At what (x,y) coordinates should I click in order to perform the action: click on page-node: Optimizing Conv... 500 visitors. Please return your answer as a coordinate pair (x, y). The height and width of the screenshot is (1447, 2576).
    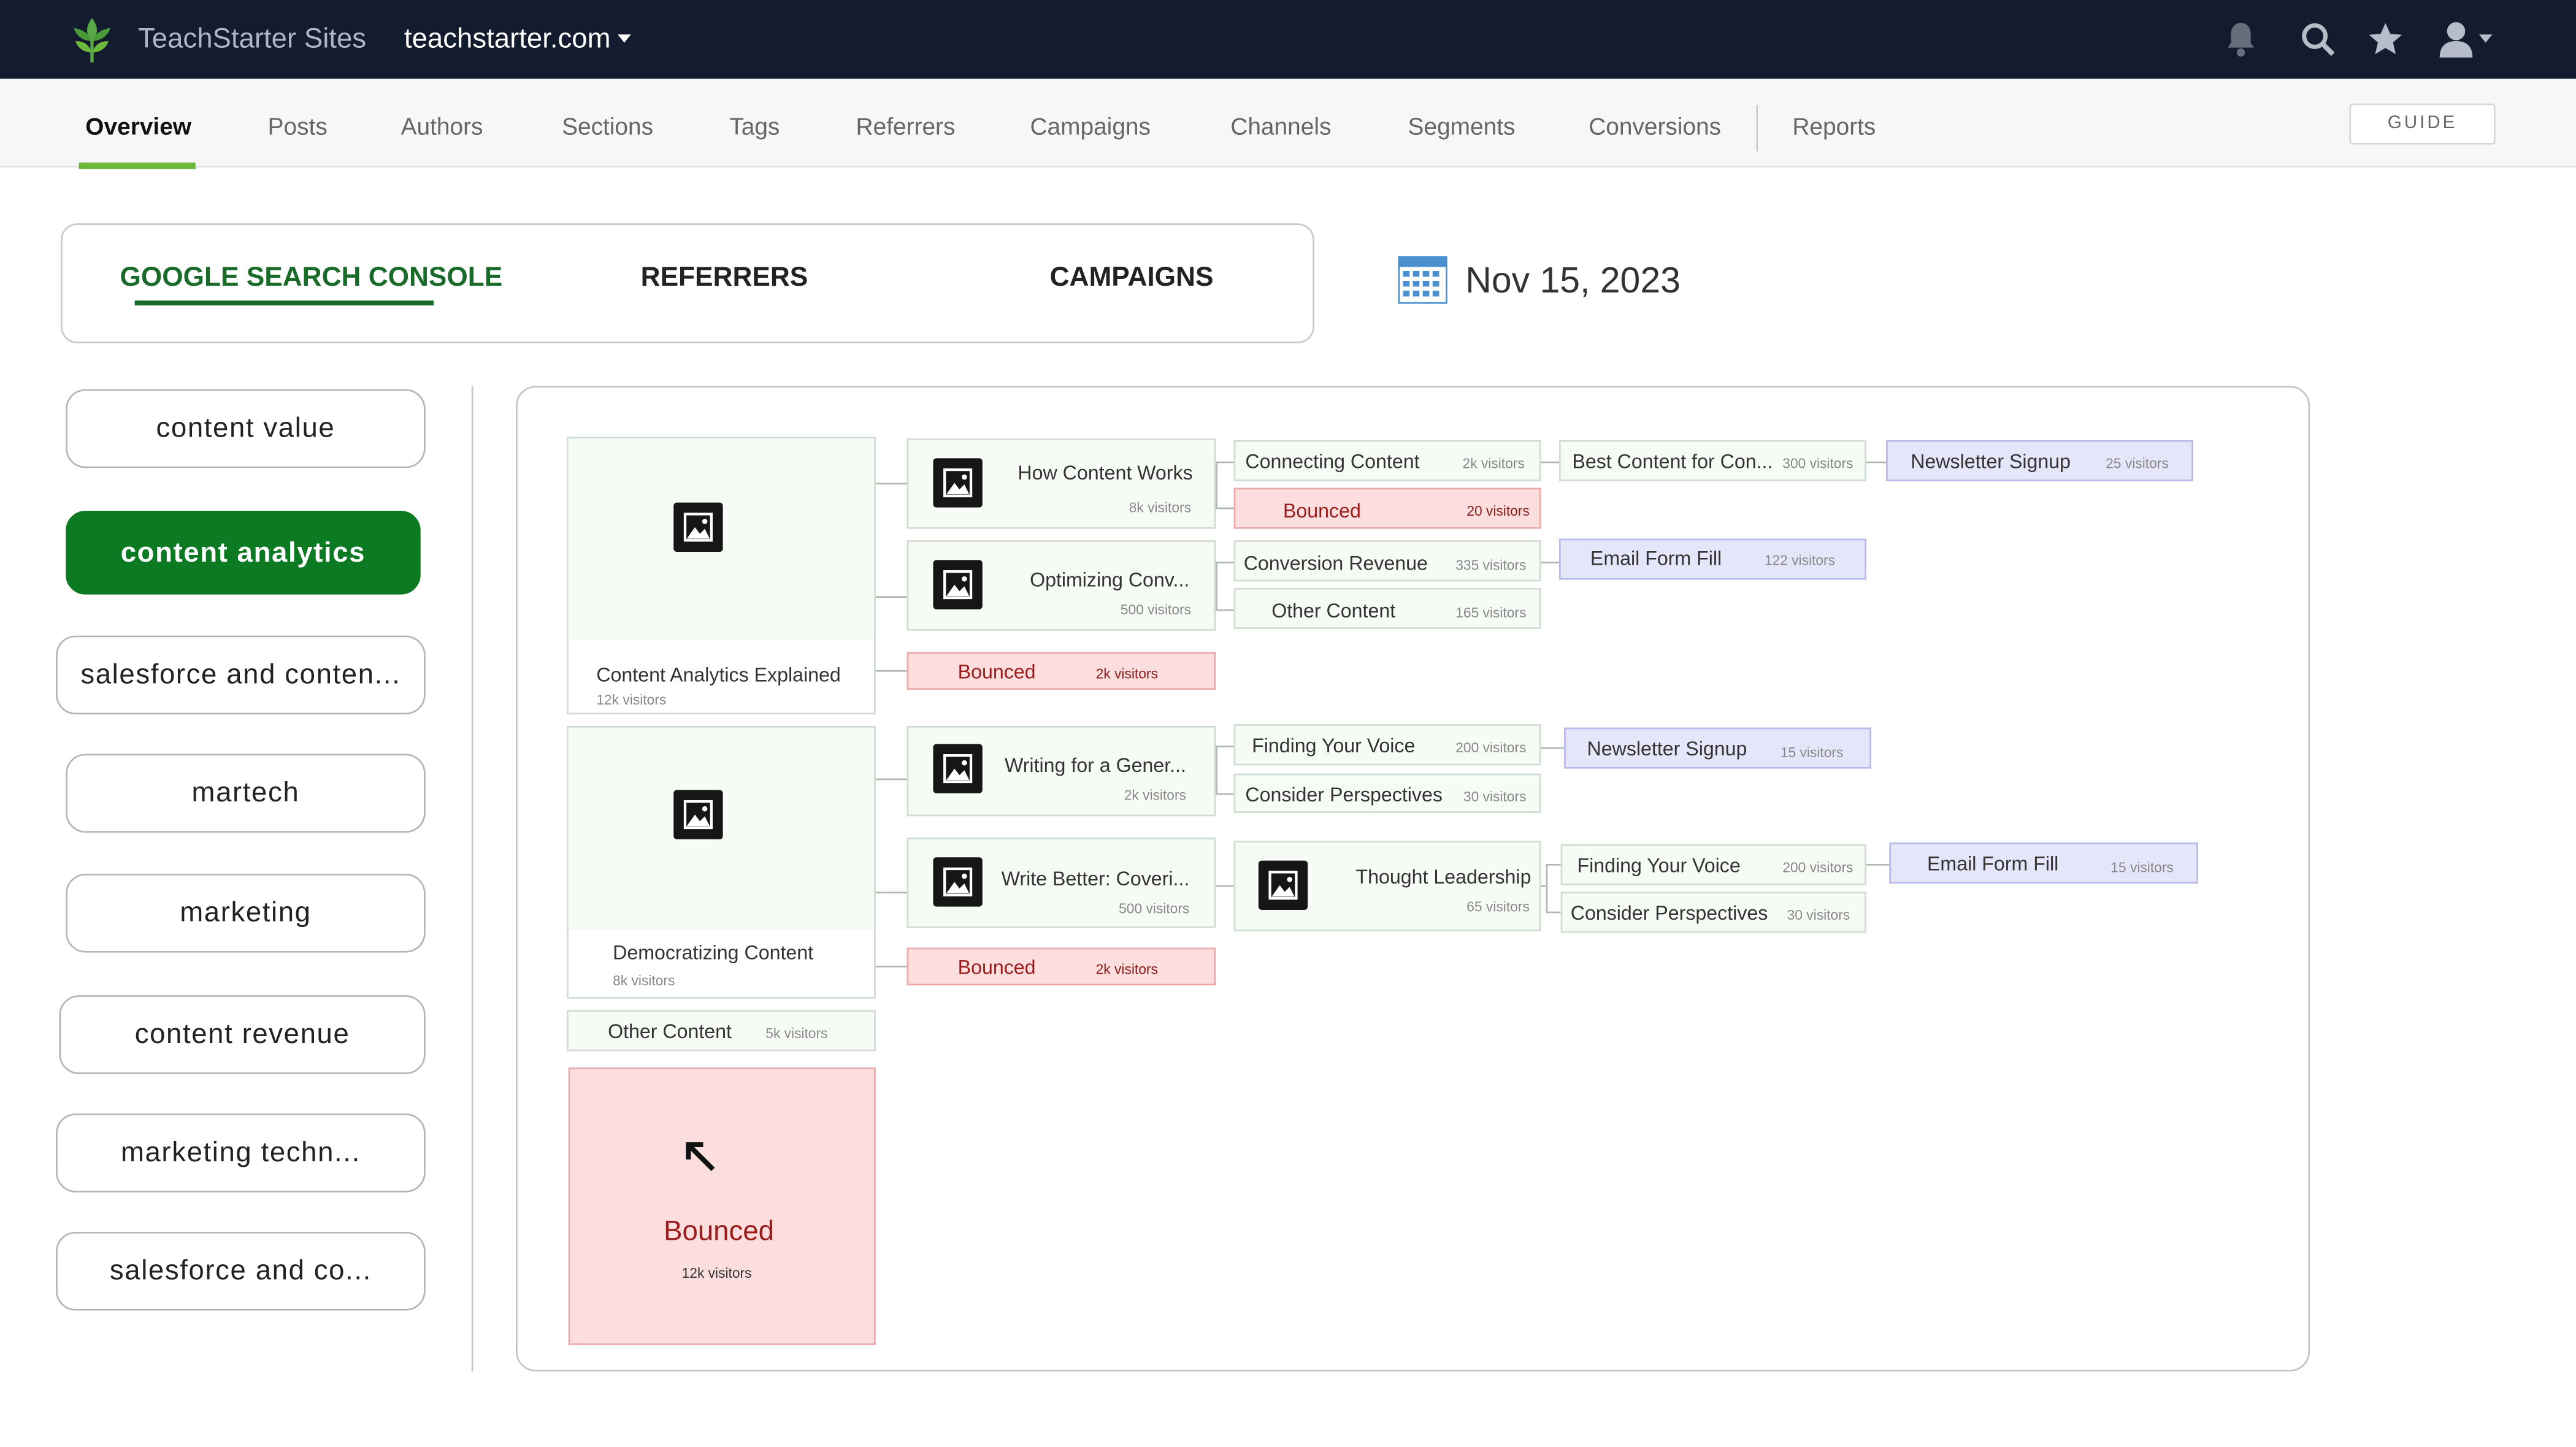
    Looking at the image, I should click on (1061, 585).